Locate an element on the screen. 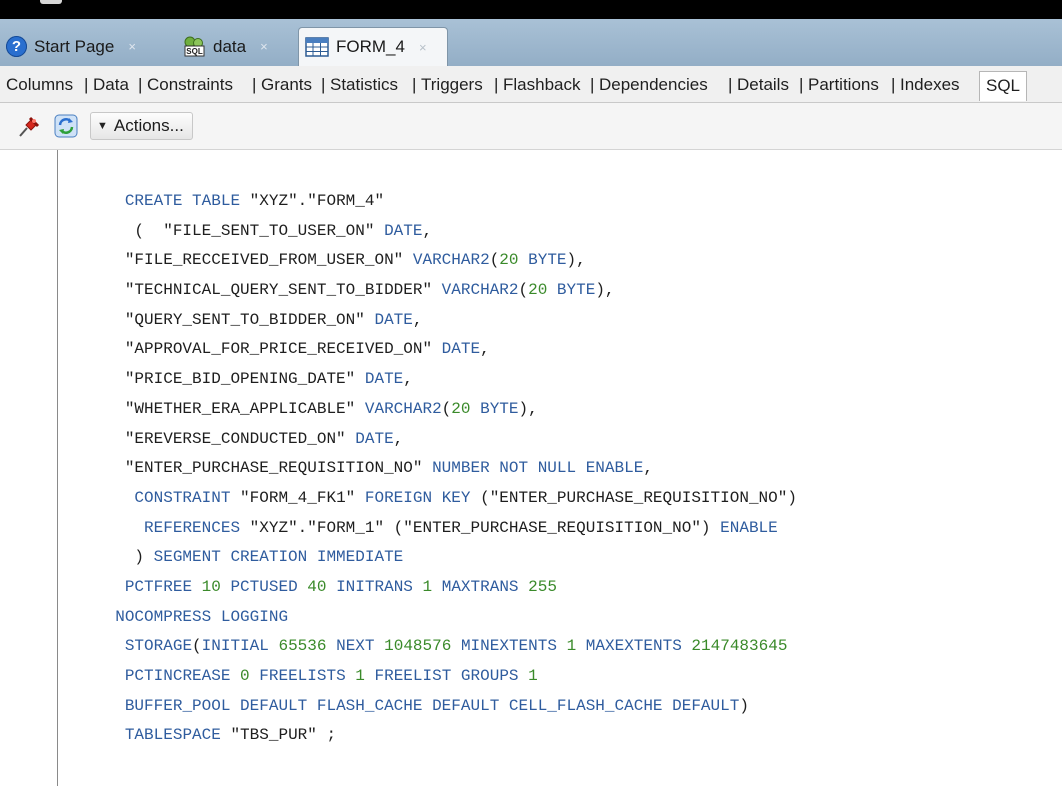 The height and width of the screenshot is (786, 1062). top-black-bar is located at coordinates (531, 9).